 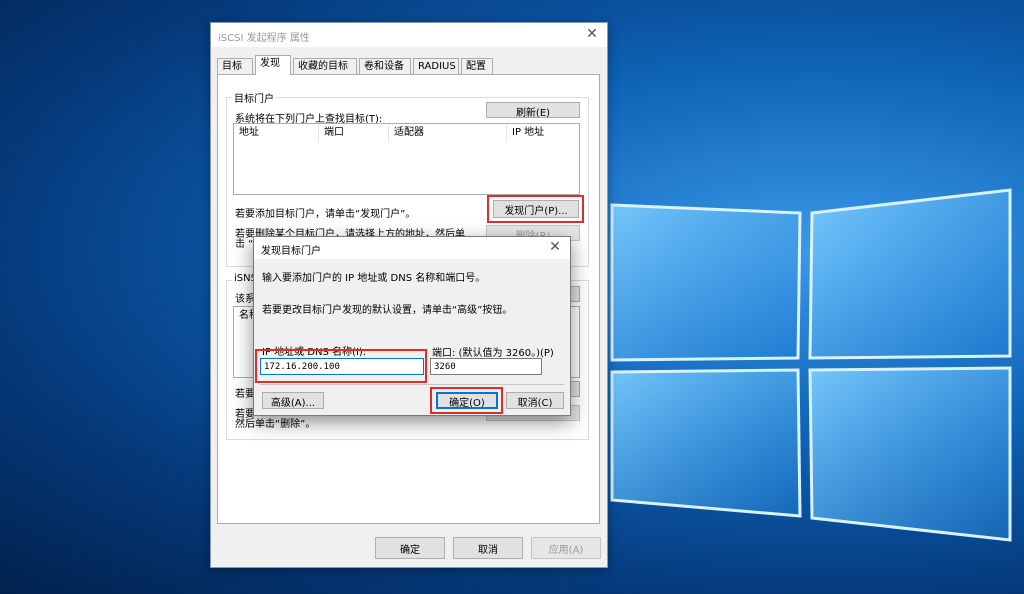 I want to click on column-ip-address: IP 地址, so click(x=543, y=133).